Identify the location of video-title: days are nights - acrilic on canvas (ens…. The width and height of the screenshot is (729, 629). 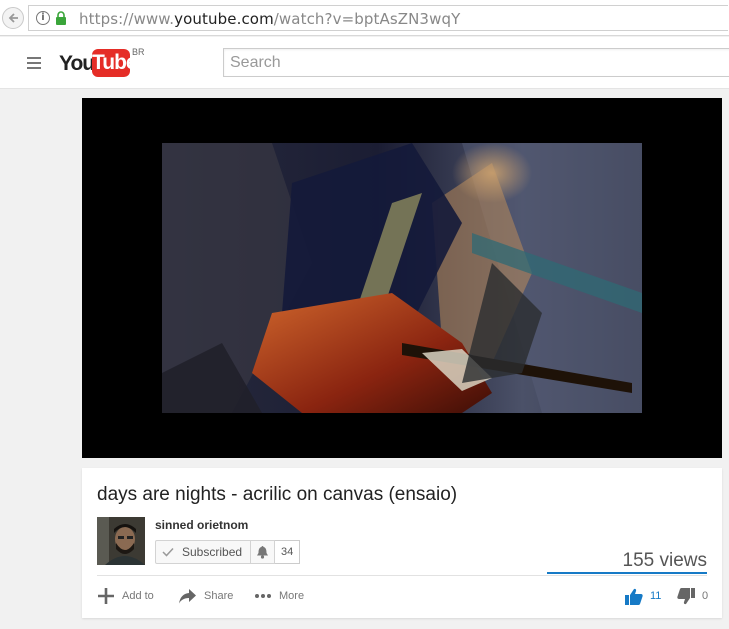
(277, 494).